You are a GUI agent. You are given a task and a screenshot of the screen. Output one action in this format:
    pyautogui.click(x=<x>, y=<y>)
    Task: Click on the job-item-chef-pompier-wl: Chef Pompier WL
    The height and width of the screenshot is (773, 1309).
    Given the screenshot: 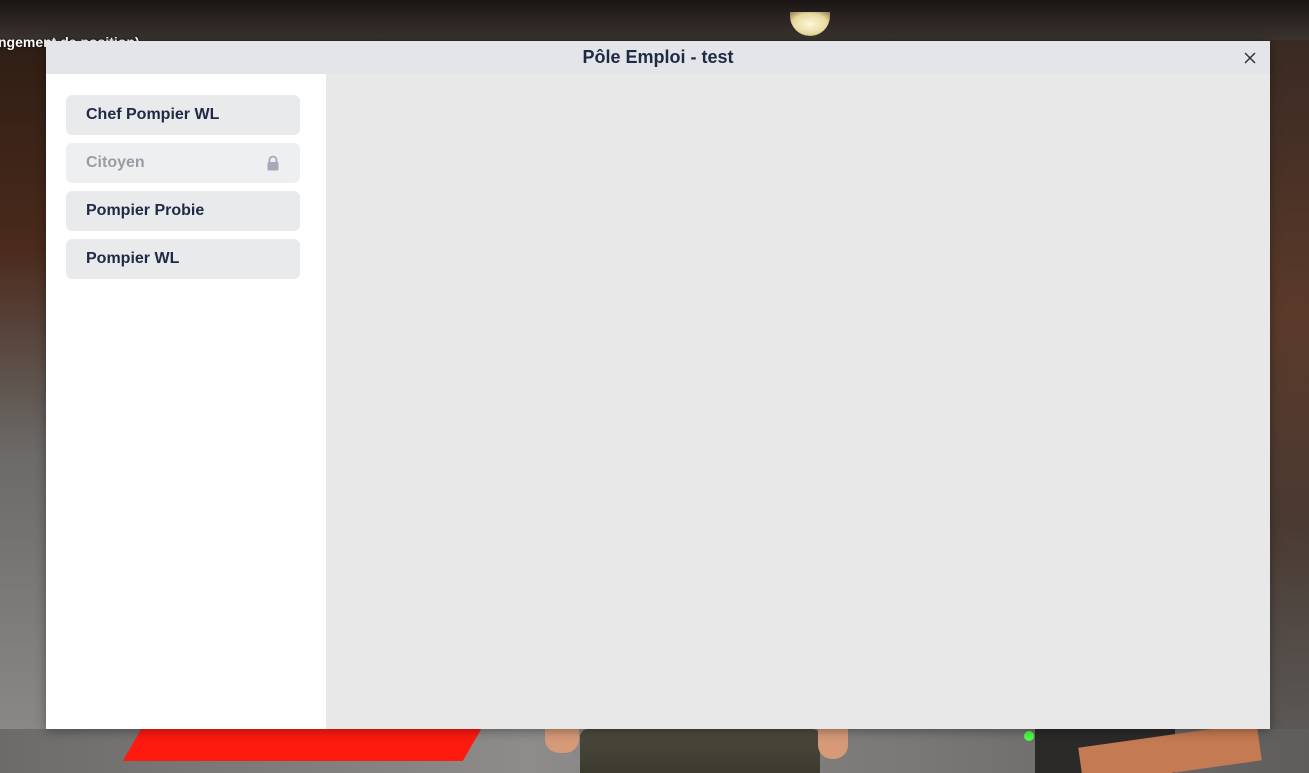 What is the action you would take?
    pyautogui.click(x=183, y=115)
    